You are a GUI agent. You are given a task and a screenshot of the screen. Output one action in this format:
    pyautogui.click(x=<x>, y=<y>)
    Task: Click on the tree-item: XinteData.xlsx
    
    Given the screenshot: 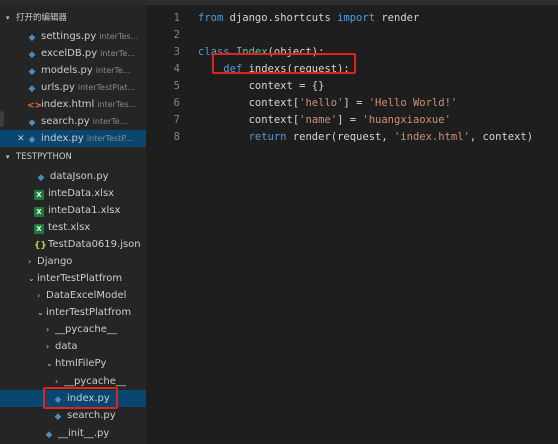 What is the action you would take?
    pyautogui.click(x=73, y=193)
    